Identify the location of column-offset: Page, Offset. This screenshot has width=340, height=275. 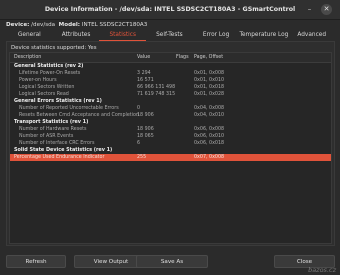
(224, 57).